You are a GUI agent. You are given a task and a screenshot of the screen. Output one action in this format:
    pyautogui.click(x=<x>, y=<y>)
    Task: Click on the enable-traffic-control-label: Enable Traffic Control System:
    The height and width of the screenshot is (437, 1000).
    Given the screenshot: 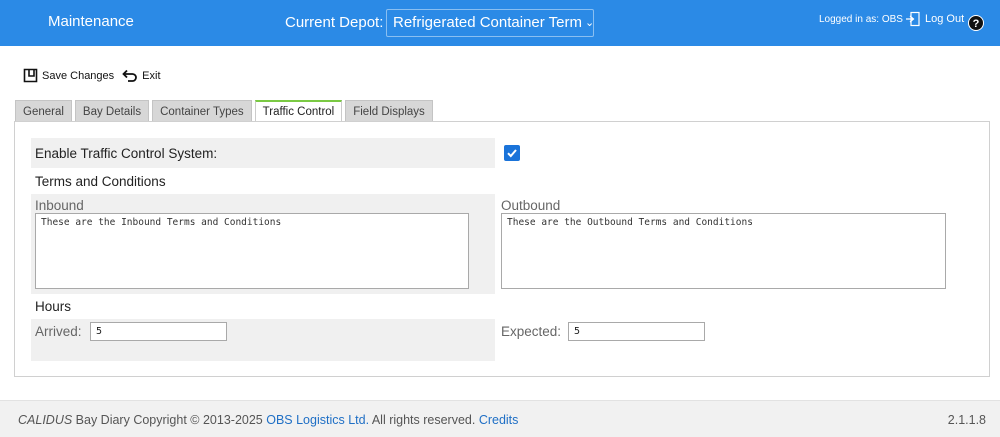 What is the action you would take?
    pyautogui.click(x=126, y=153)
    